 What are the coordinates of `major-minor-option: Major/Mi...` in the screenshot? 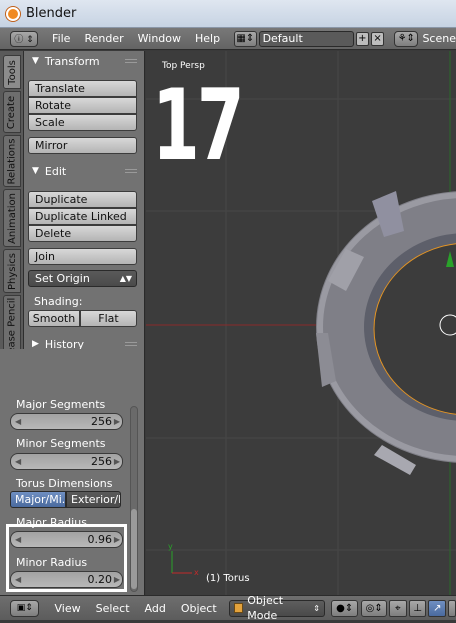 It's located at (38, 499).